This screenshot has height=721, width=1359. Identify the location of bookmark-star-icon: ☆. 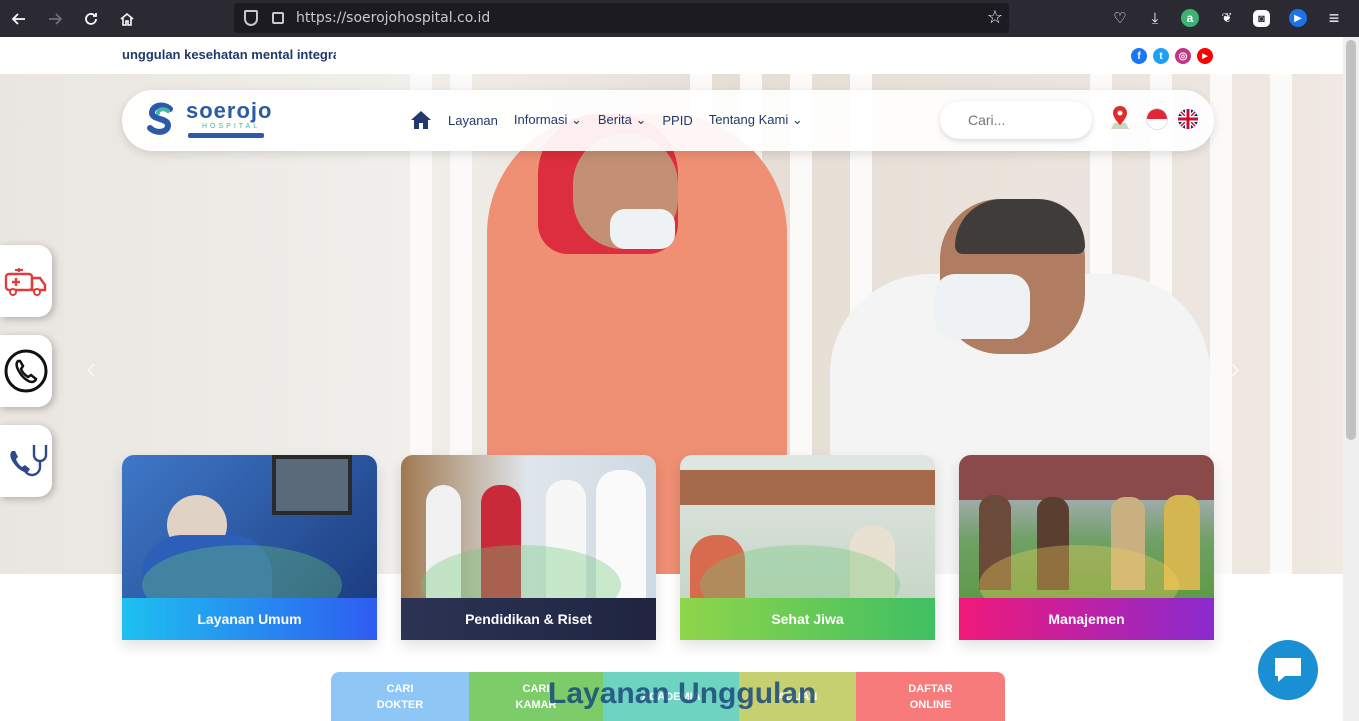
(995, 17).